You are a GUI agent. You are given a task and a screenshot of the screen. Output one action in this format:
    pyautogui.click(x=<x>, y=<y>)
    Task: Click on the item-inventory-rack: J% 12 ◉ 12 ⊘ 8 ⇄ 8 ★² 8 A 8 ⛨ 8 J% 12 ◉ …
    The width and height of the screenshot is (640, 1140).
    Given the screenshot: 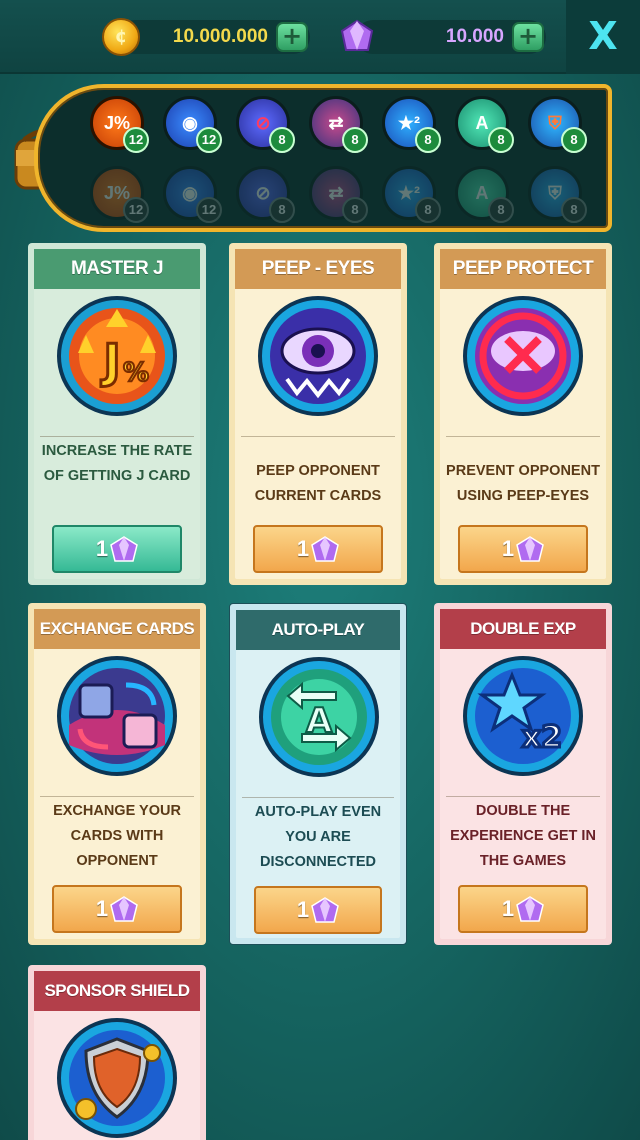 What is the action you would take?
    pyautogui.click(x=323, y=158)
    